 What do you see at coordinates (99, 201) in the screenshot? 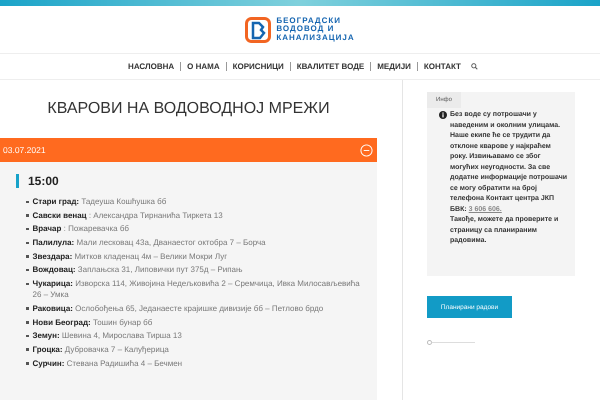
I see `outage-entry: Стари град: Тадеуша Кошћушка бб` at bounding box center [99, 201].